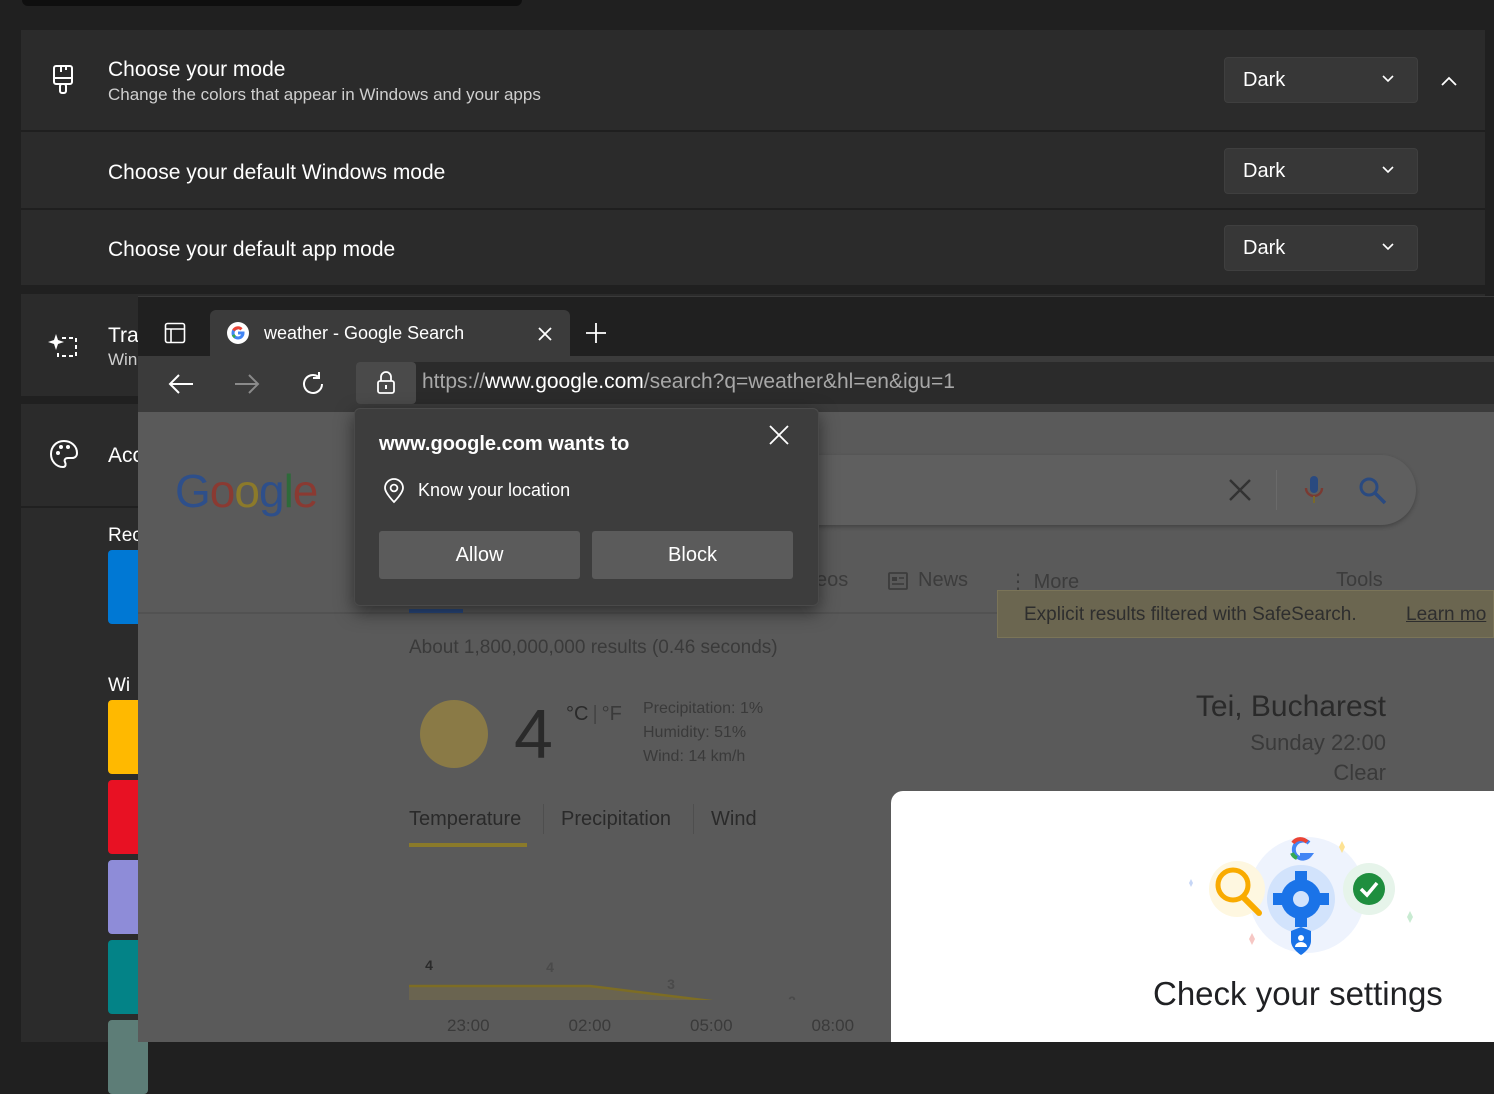 The width and height of the screenshot is (1494, 1094). I want to click on weather-condition: Clear, so click(1359, 772).